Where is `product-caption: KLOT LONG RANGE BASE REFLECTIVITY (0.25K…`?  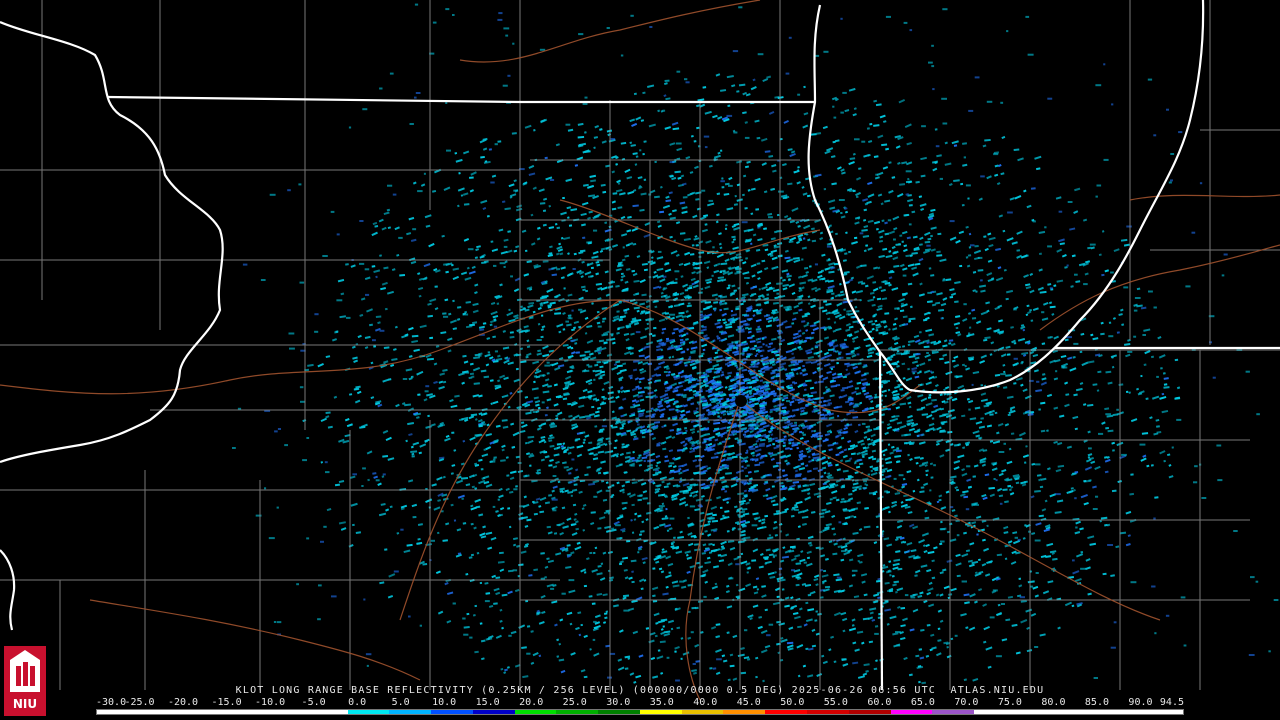 product-caption: KLOT LONG RANGE BASE REFLECTIVITY (0.25K… is located at coordinates (640, 690).